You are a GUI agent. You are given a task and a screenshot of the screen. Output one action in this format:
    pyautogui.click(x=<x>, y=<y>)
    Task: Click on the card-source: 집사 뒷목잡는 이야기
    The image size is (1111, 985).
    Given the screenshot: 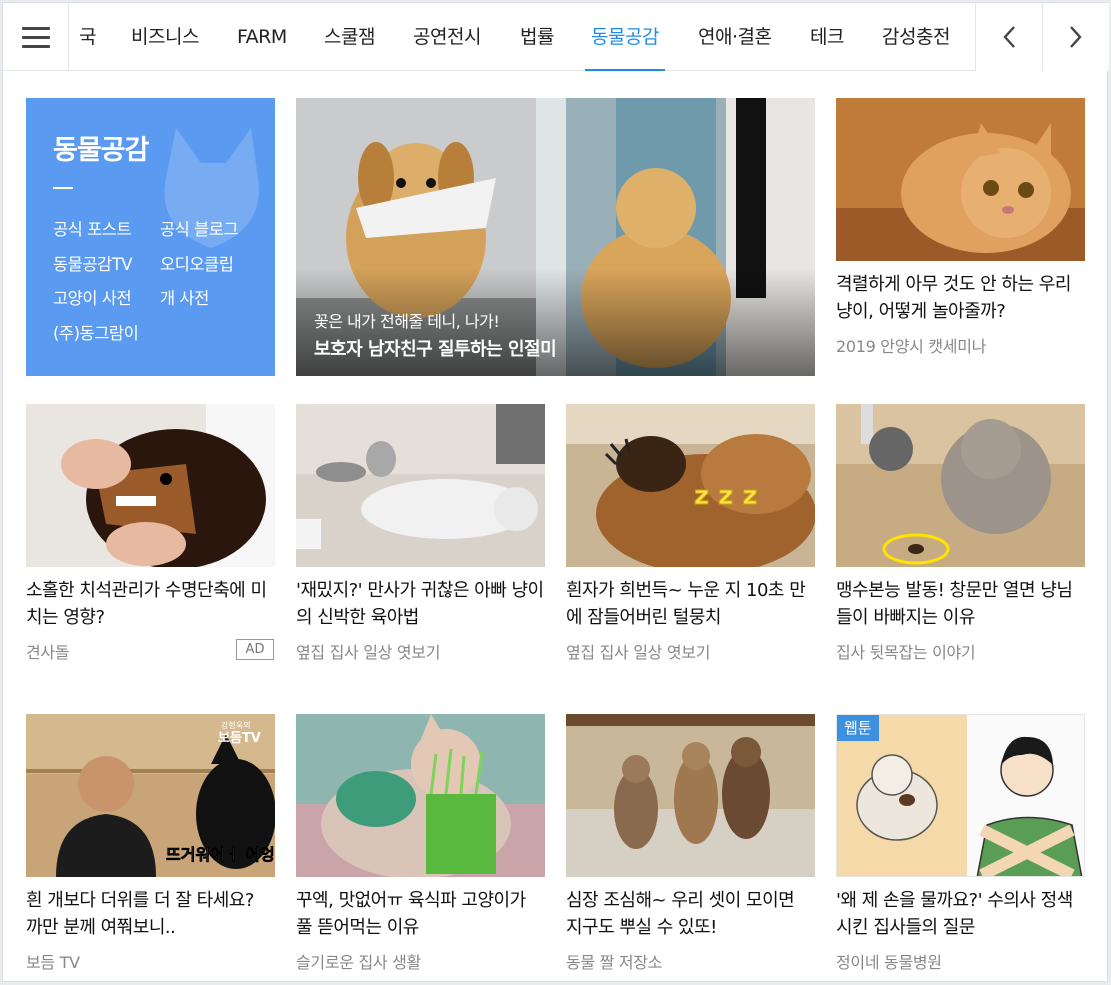 What is the action you would take?
    pyautogui.click(x=906, y=652)
    